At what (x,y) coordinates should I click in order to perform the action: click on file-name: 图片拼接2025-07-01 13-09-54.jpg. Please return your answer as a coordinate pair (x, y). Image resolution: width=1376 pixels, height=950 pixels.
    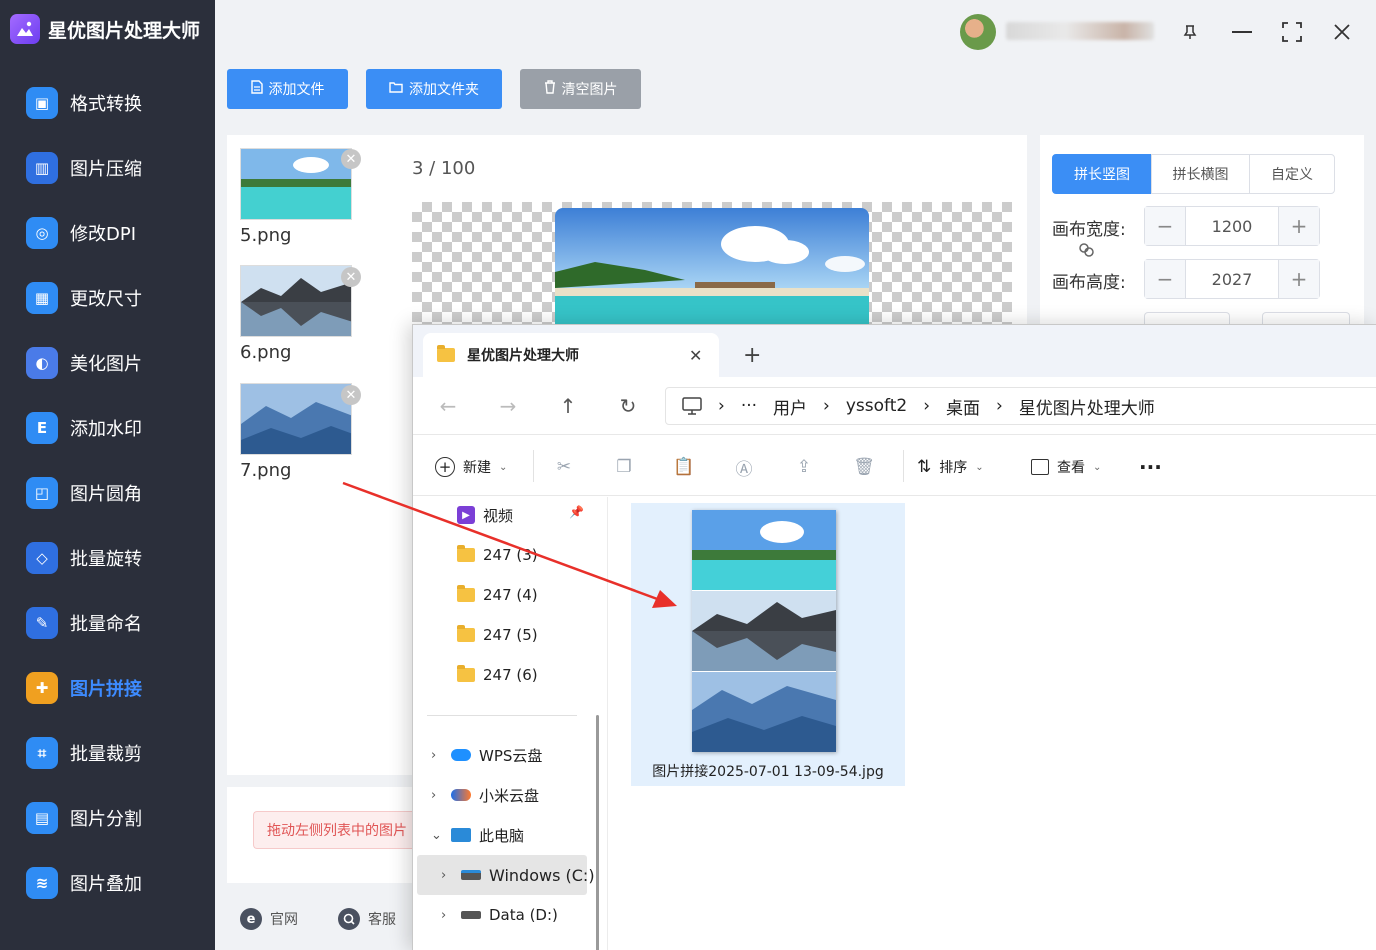
    Looking at the image, I should click on (768, 772).